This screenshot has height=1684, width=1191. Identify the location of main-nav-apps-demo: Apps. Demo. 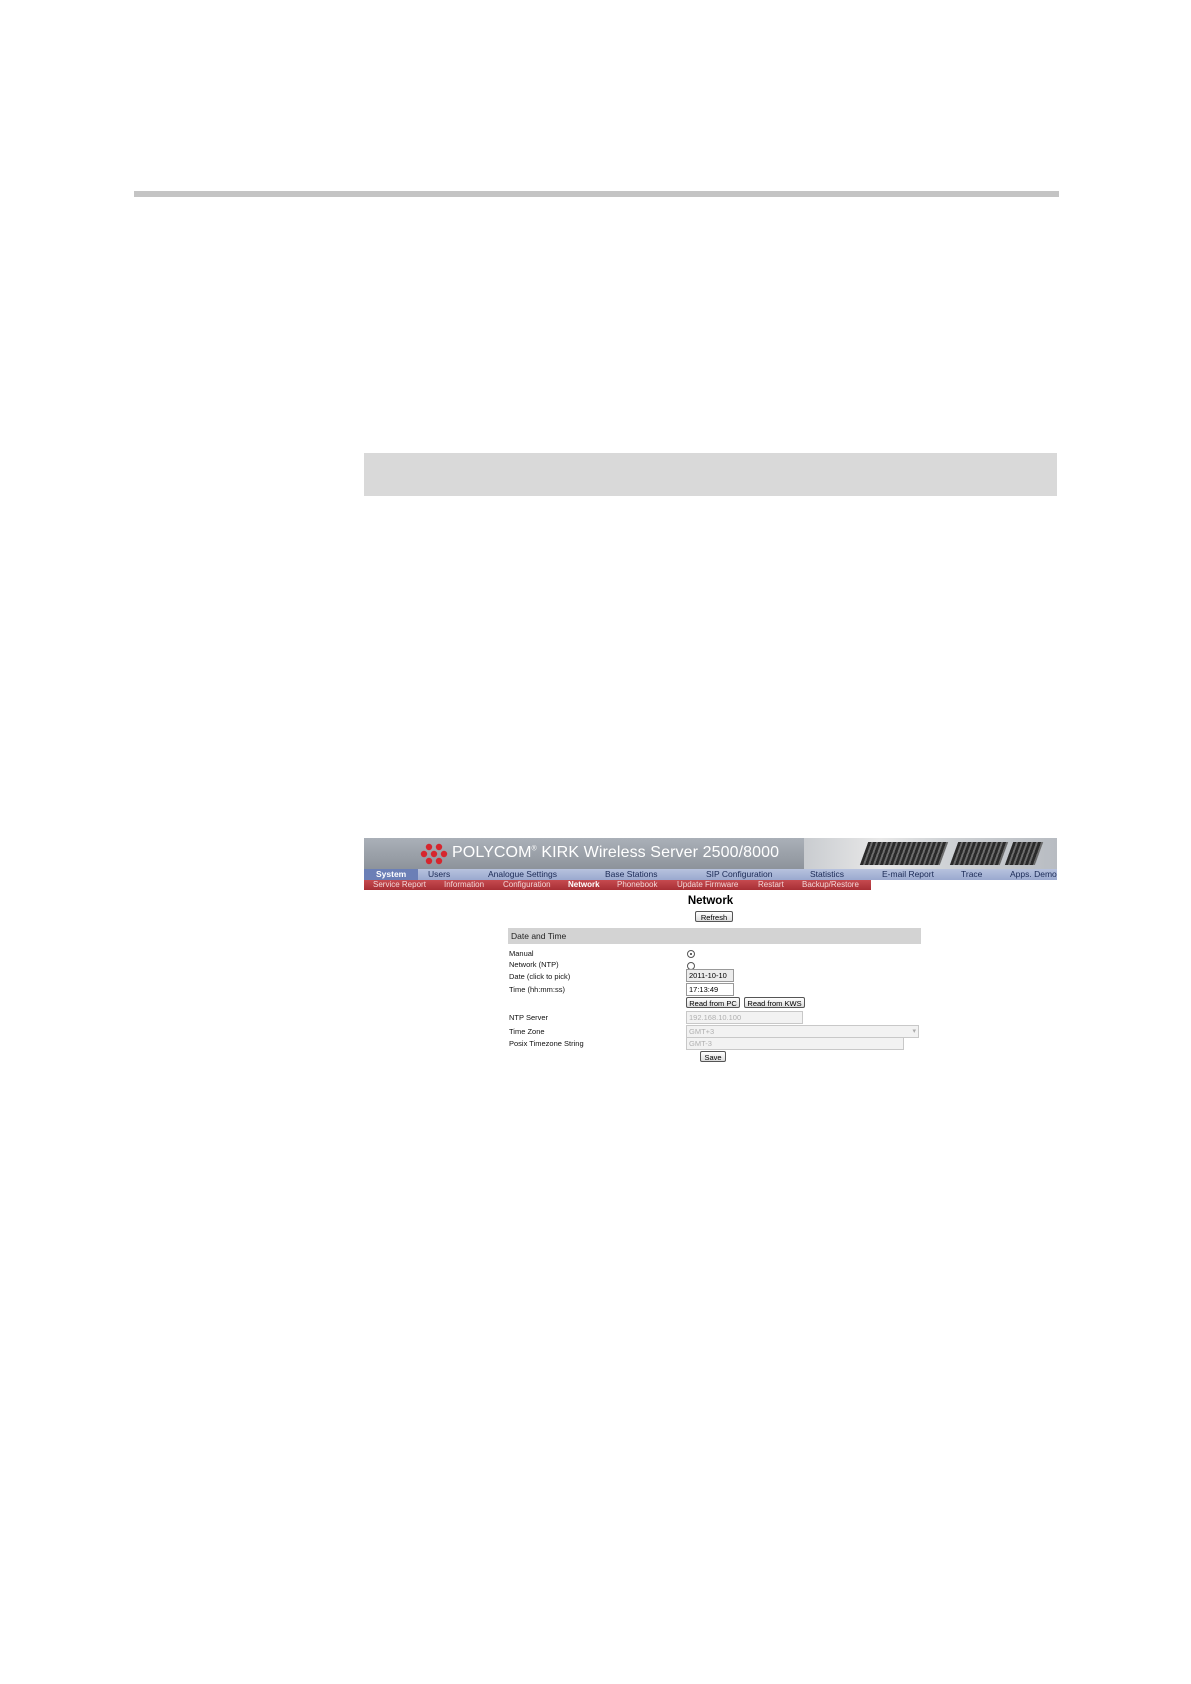
(1033, 874).